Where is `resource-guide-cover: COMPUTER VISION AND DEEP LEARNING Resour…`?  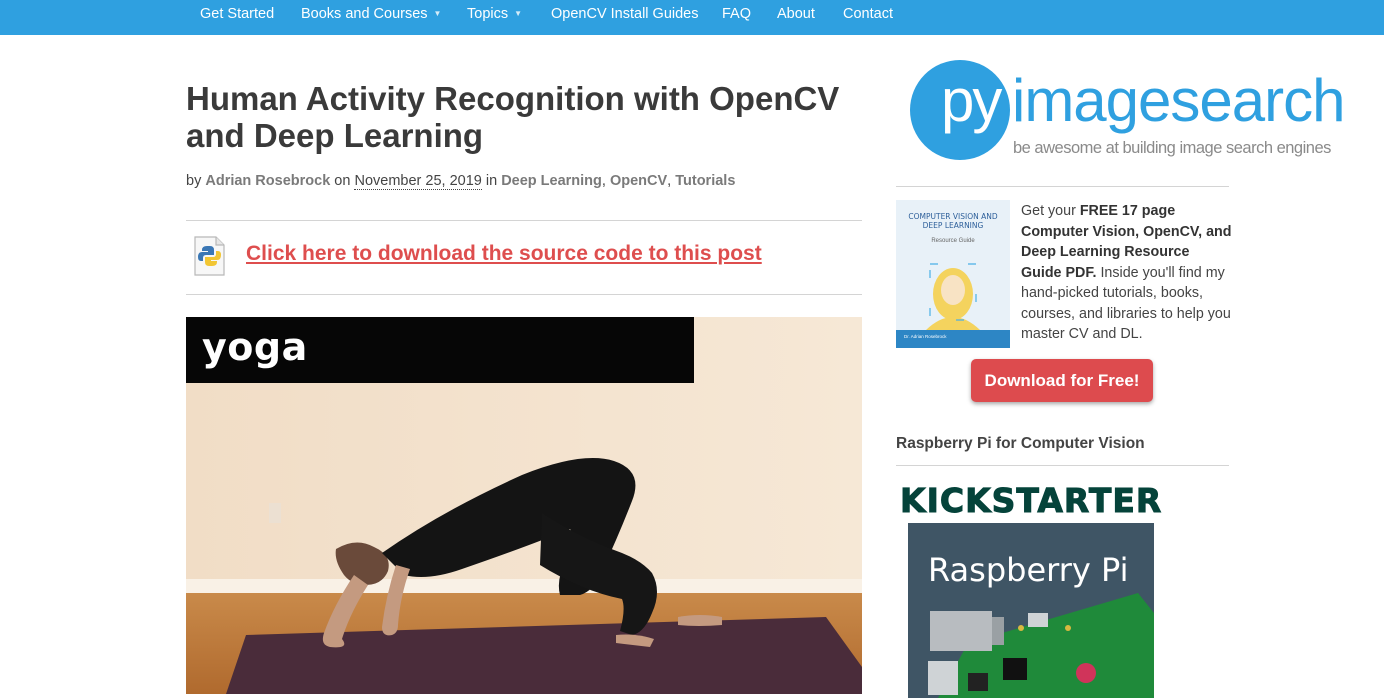
resource-guide-cover: COMPUTER VISION AND DEEP LEARNING Resour… is located at coordinates (953, 274).